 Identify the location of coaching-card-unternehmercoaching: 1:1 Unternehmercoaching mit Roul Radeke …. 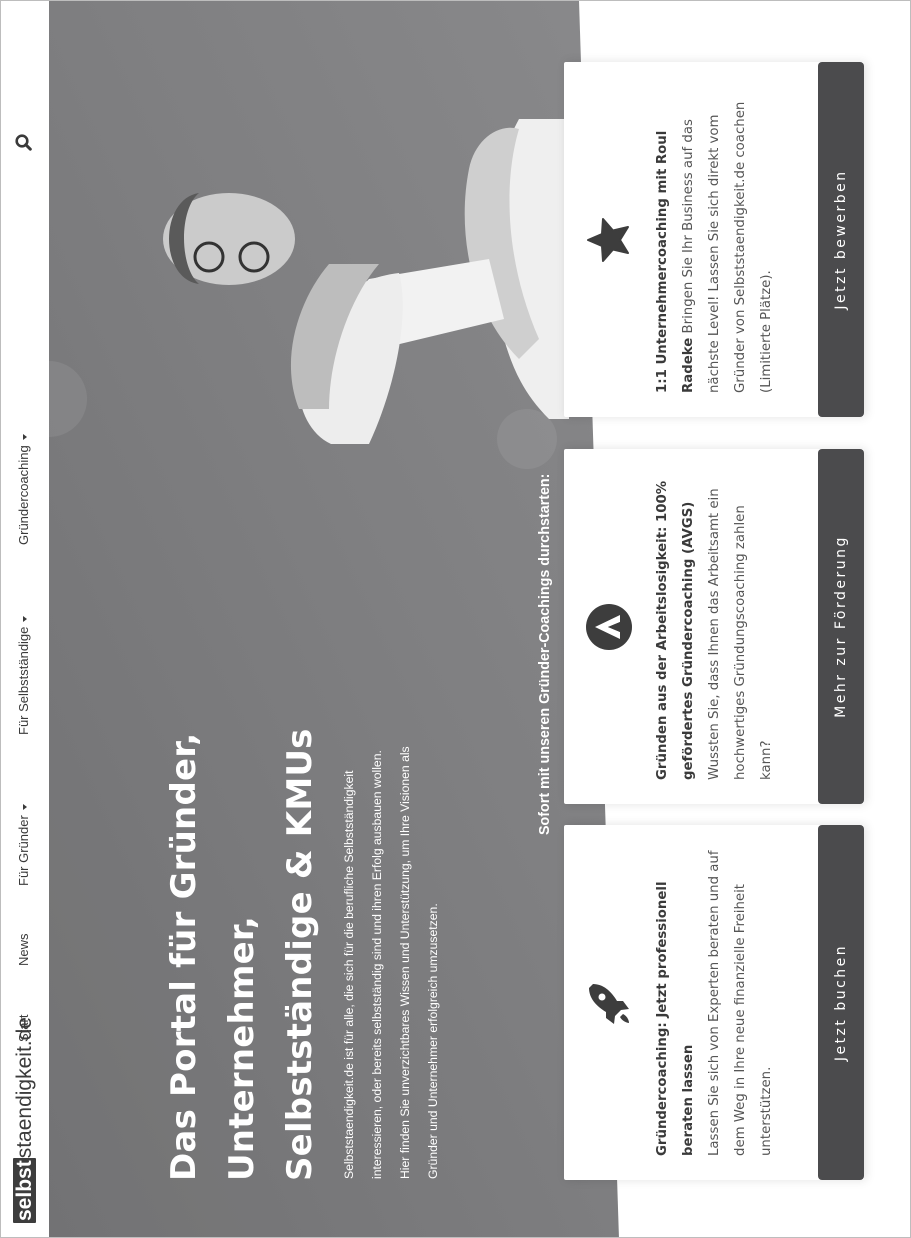
(714, 239).